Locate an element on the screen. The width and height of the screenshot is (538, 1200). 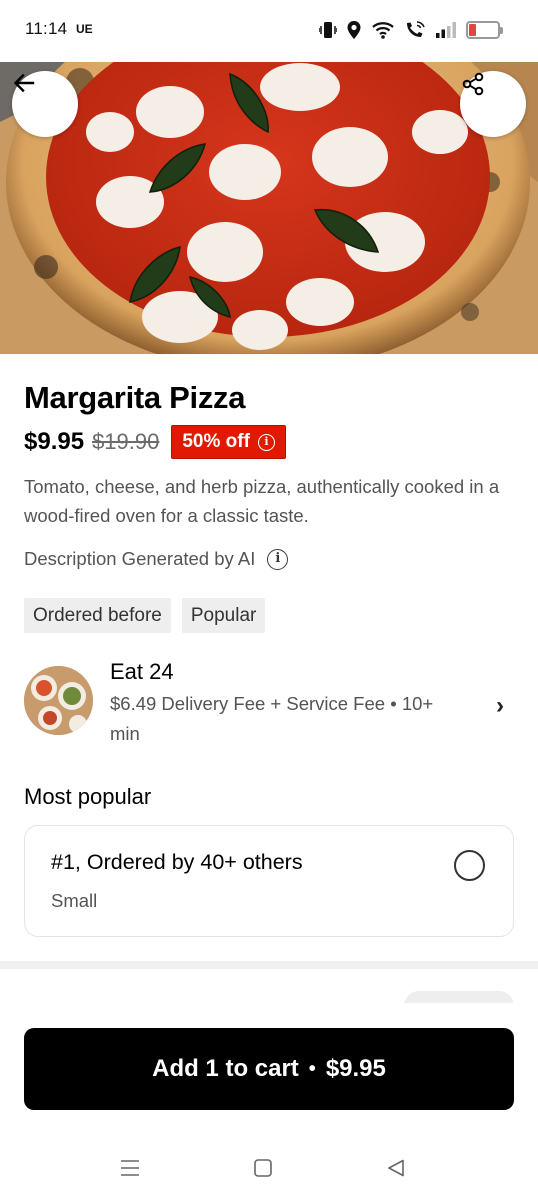
share-button is located at coordinates (493, 104).